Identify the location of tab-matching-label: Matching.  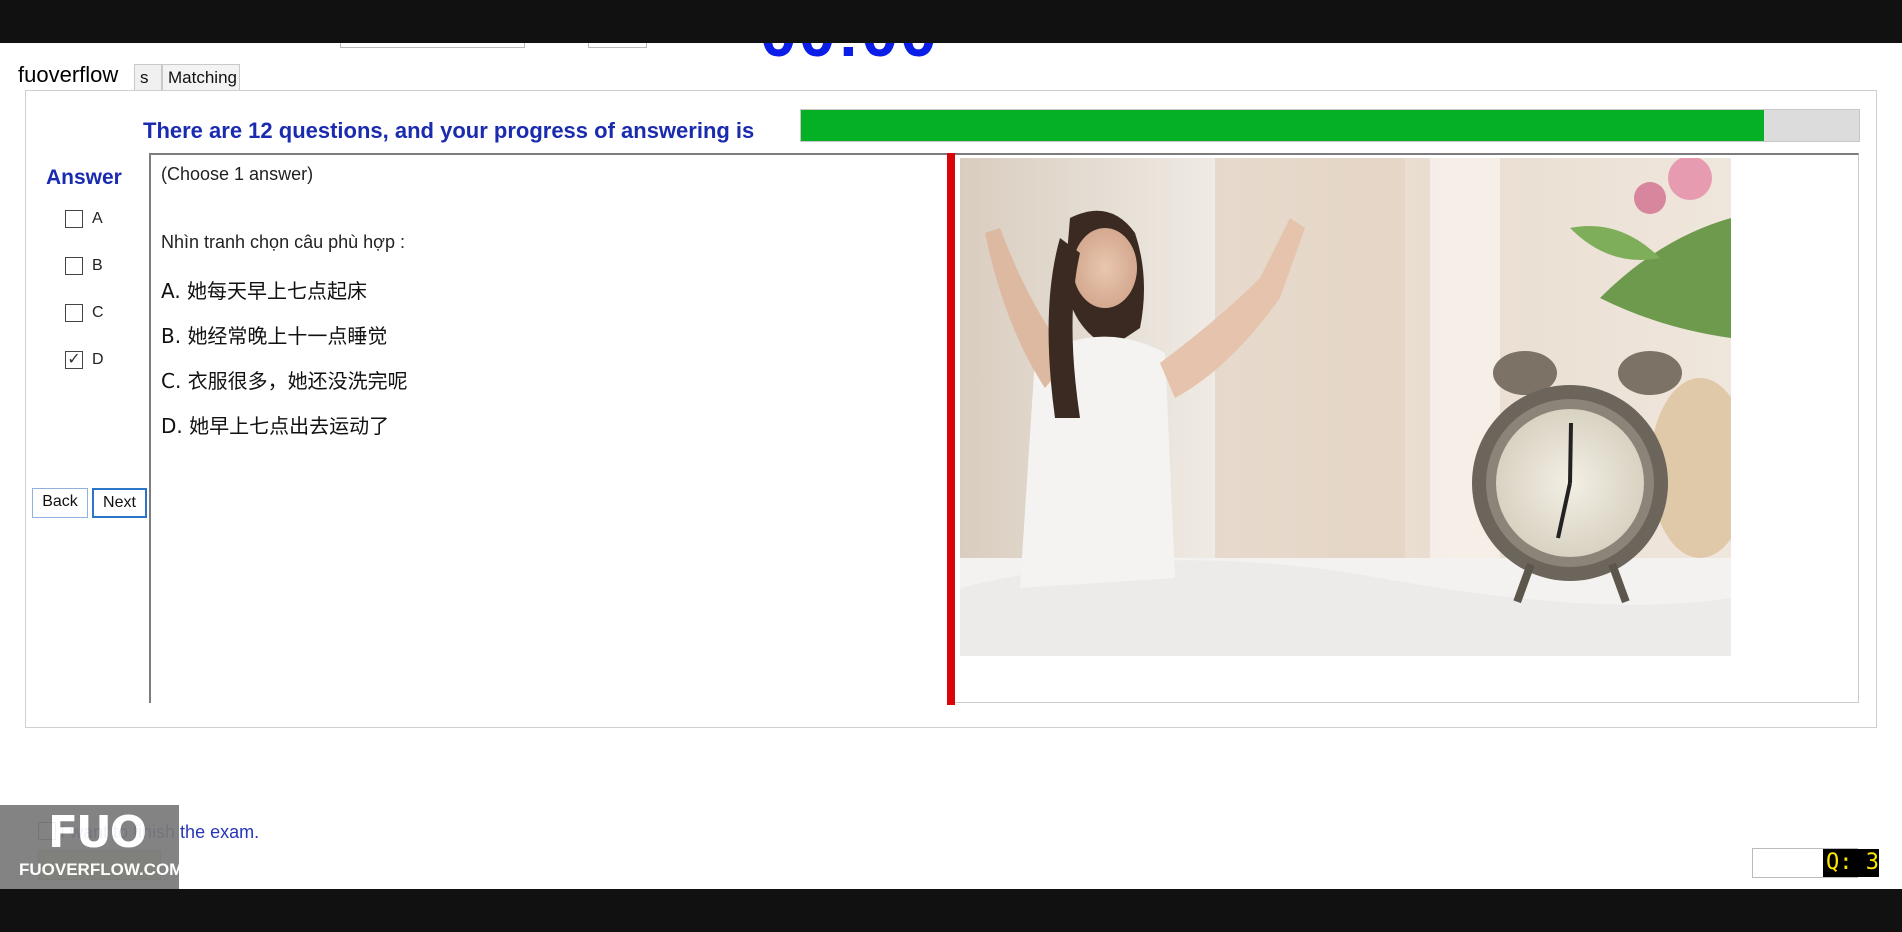
(202, 77).